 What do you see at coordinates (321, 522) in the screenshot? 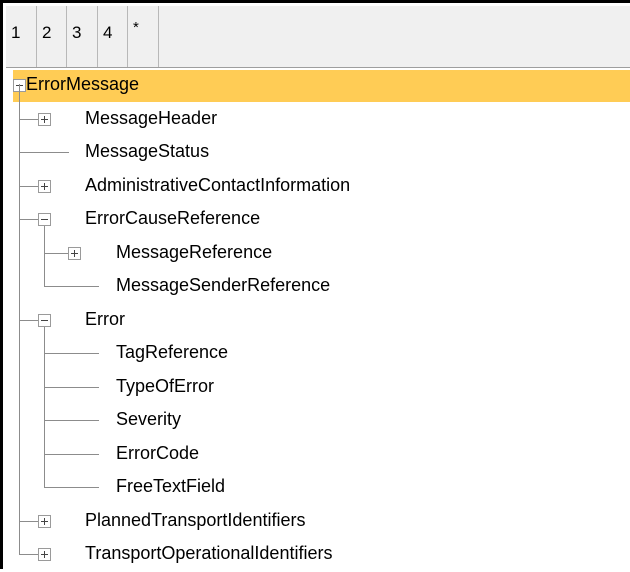
I see `tree-row: PlannedTransportIdentifiers` at bounding box center [321, 522].